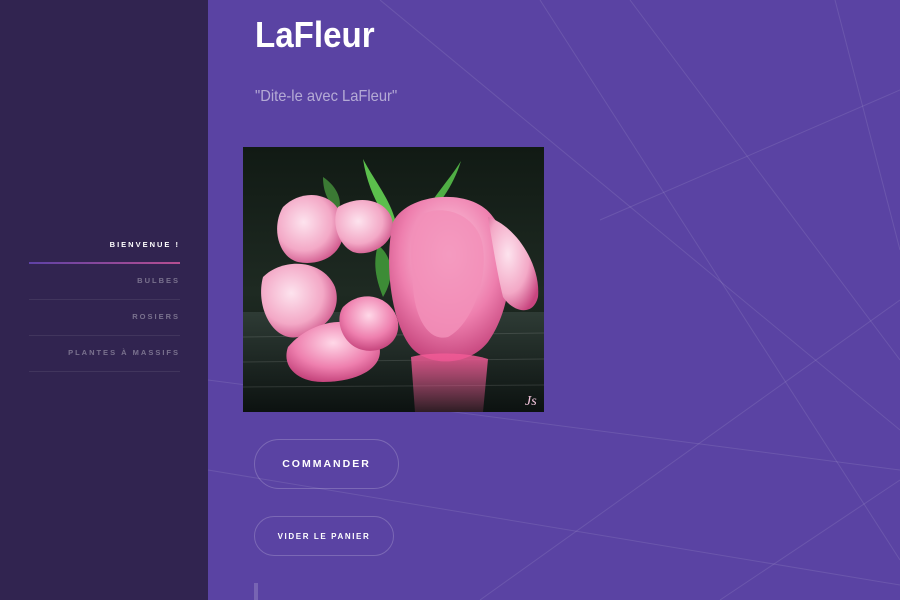  I want to click on clear-cart-button: Vider le panier, so click(324, 536).